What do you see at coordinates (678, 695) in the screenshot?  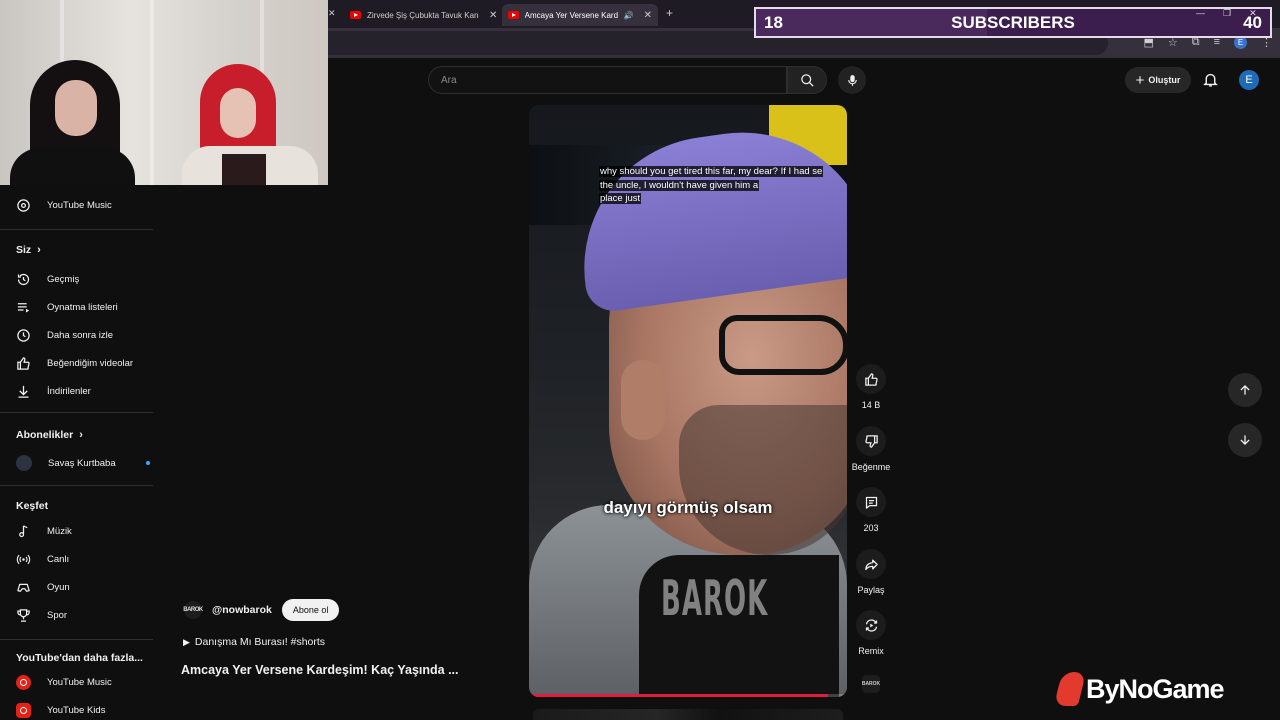 I see `video-progress-fill` at bounding box center [678, 695].